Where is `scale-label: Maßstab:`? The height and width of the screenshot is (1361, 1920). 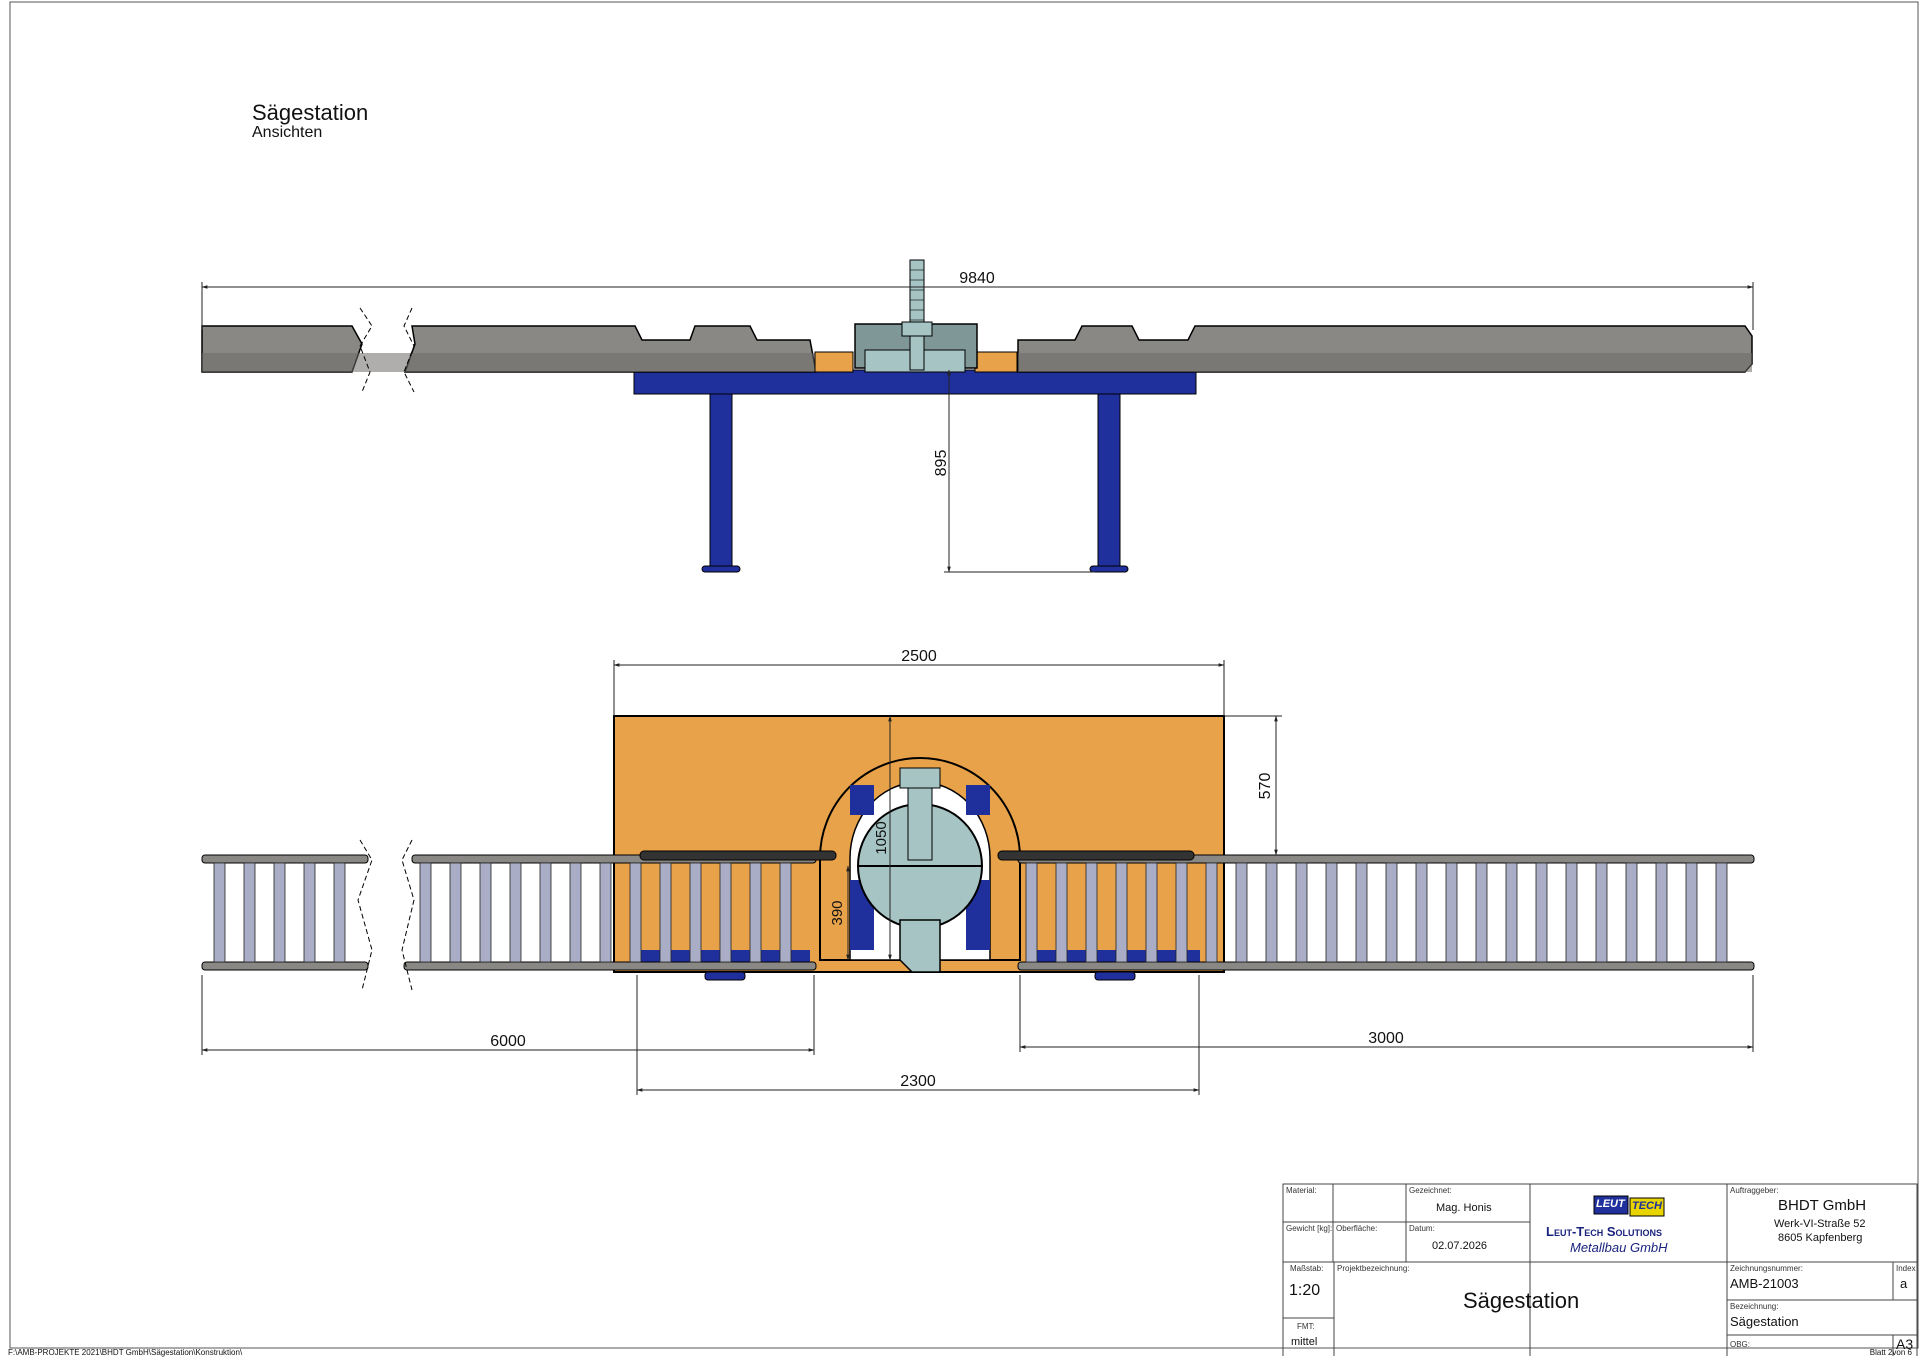 scale-label: Maßstab: is located at coordinates (1307, 1268).